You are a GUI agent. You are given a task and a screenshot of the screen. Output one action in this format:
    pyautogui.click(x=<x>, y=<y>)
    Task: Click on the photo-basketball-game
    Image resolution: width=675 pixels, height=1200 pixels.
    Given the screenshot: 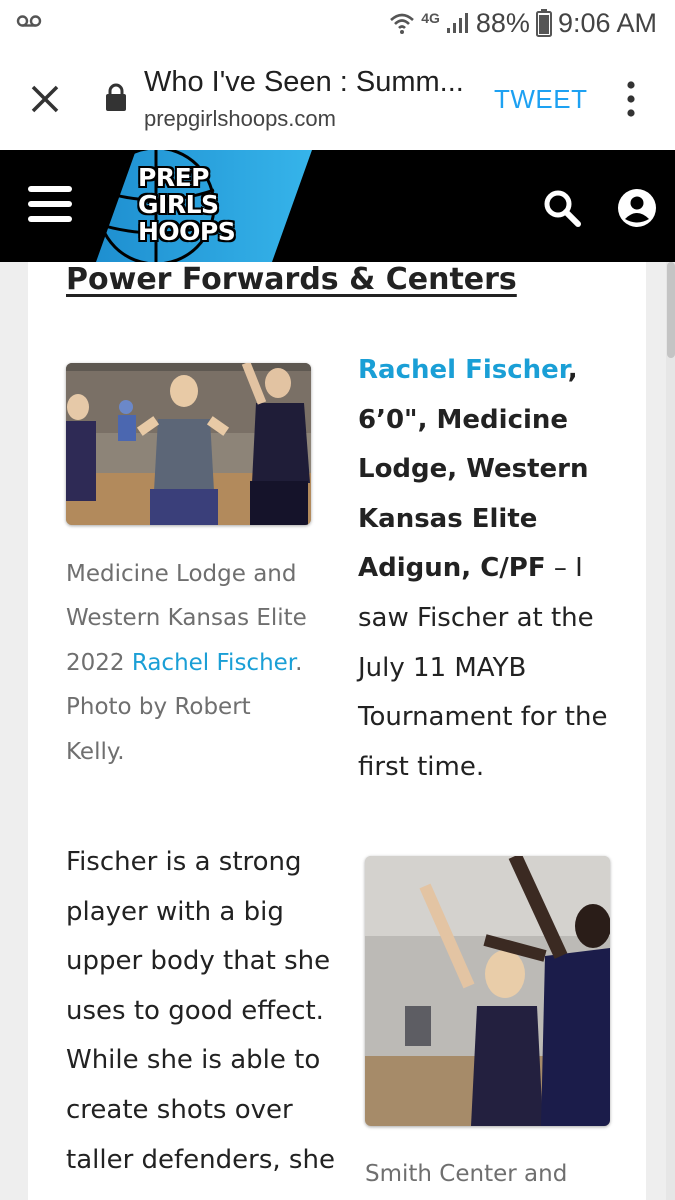 What is the action you would take?
    pyautogui.click(x=487, y=991)
    